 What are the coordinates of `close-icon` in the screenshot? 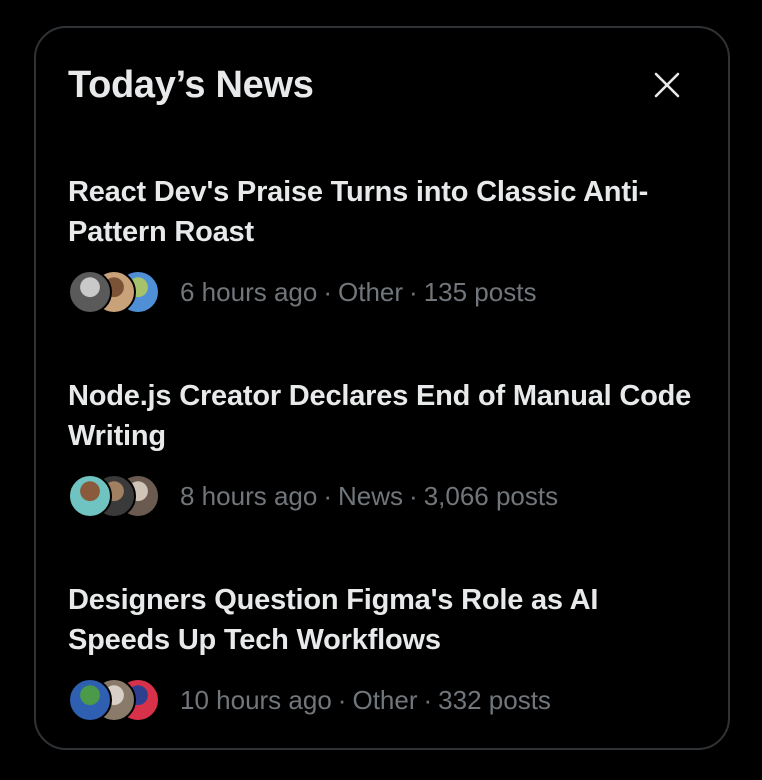 It's located at (667, 85).